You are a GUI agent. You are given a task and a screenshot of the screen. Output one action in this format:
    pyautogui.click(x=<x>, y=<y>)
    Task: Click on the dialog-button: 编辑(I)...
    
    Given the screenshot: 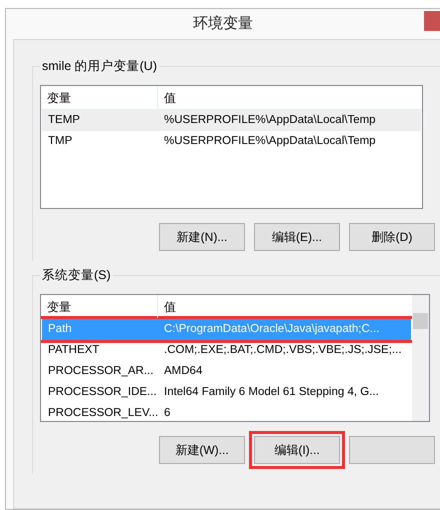 What is the action you would take?
    pyautogui.click(x=297, y=450)
    